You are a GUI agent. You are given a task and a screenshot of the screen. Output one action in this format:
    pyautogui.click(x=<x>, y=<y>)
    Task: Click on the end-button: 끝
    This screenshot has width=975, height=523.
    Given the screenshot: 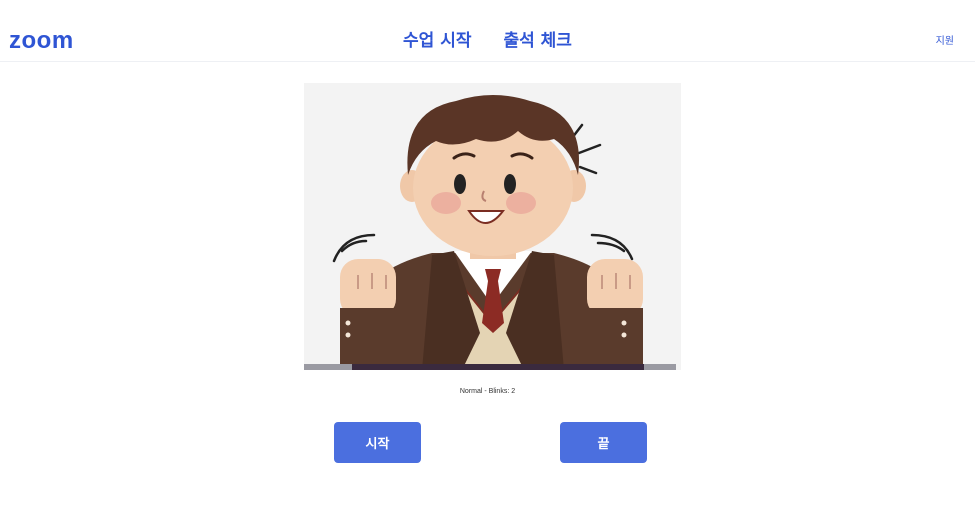 What is the action you would take?
    pyautogui.click(x=603, y=442)
    